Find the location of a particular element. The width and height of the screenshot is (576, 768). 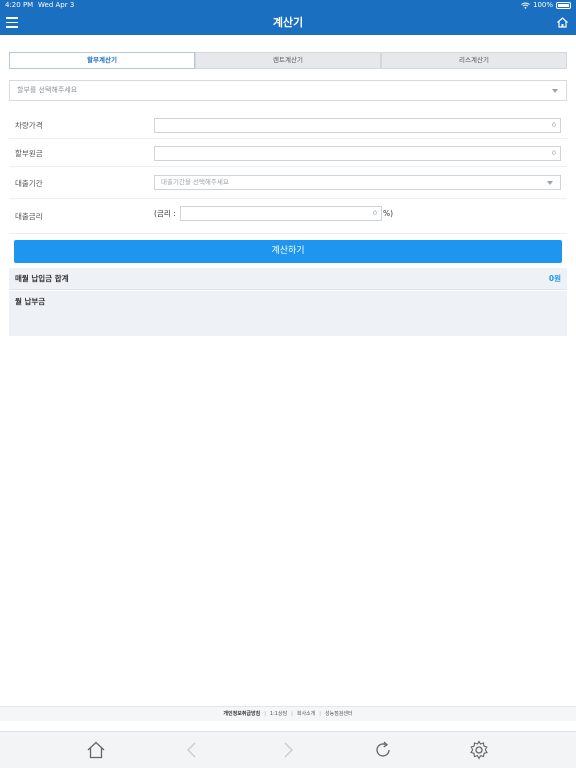

footer-link-privacy: 개인정보취급방침 is located at coordinates (241, 714).